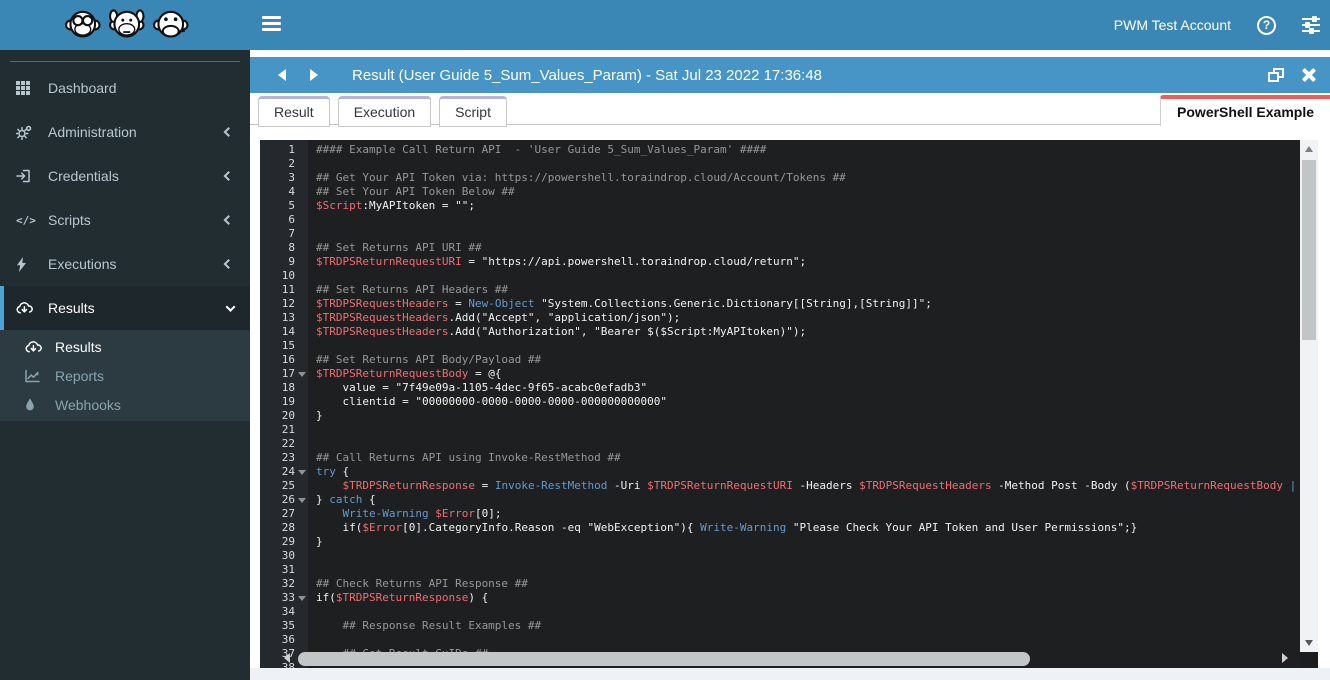 The height and width of the screenshot is (680, 1330). Describe the element at coordinates (125, 404) in the screenshot. I see `sidebar-subitem-webhooks: Webhooks` at that location.